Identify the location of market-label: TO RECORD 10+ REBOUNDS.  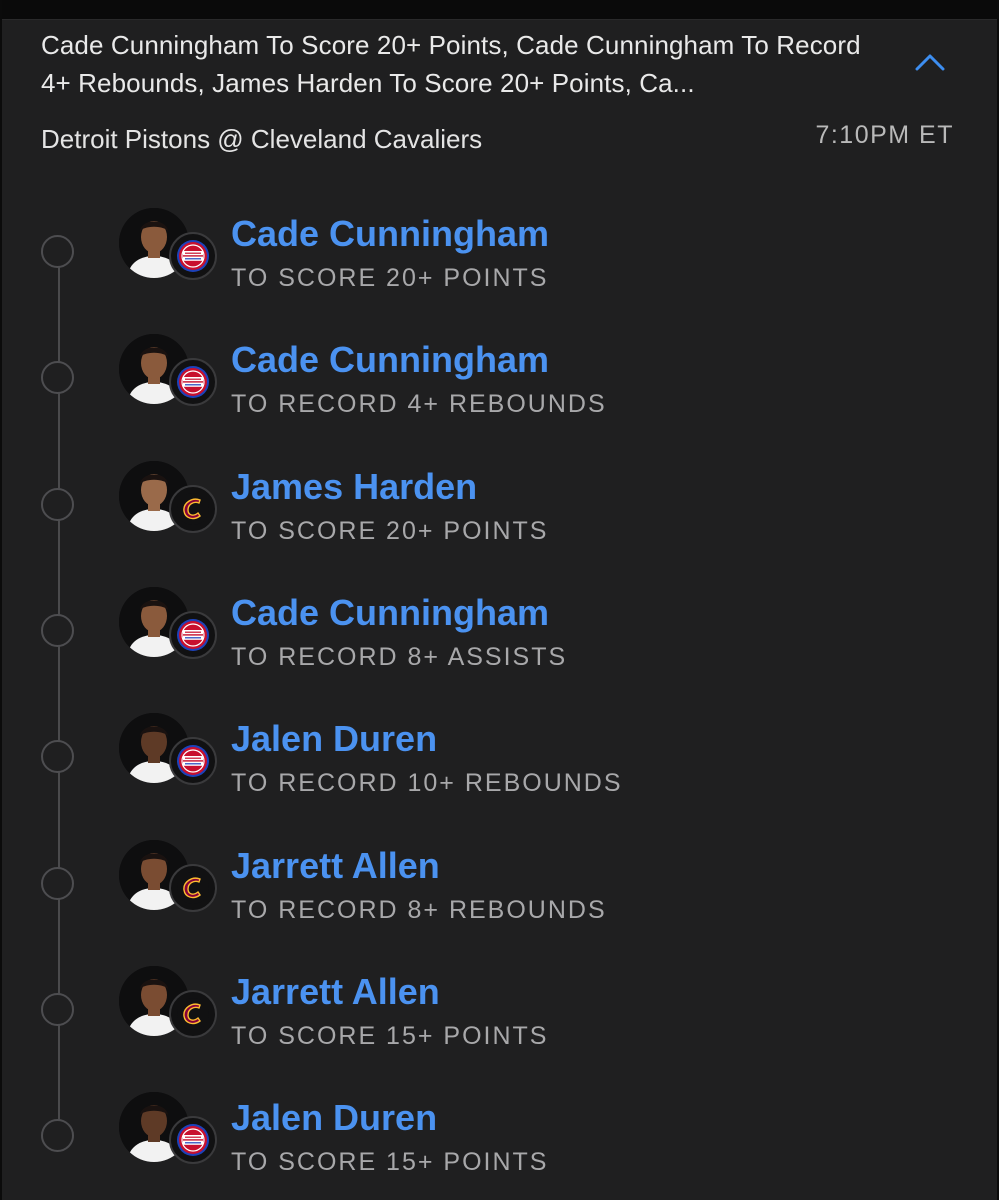
(427, 783).